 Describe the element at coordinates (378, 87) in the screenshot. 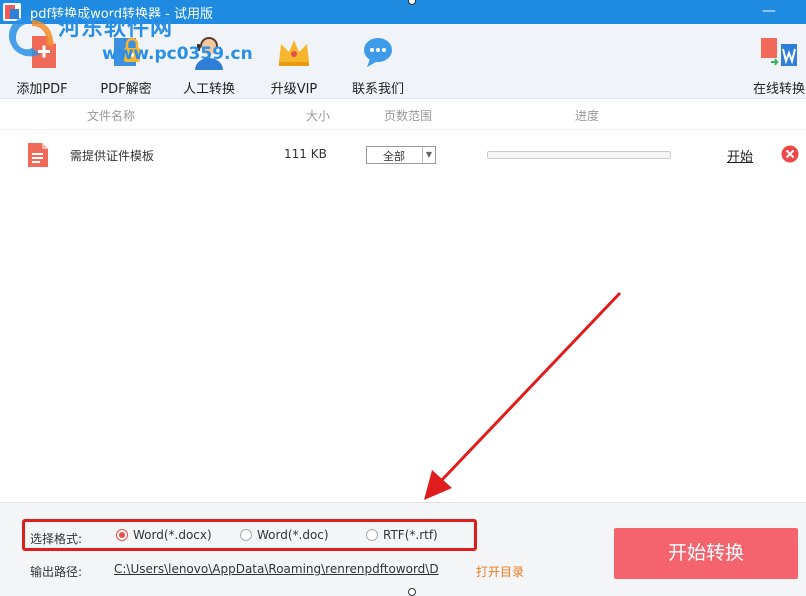

I see `contact-us-label: 联系我们` at that location.